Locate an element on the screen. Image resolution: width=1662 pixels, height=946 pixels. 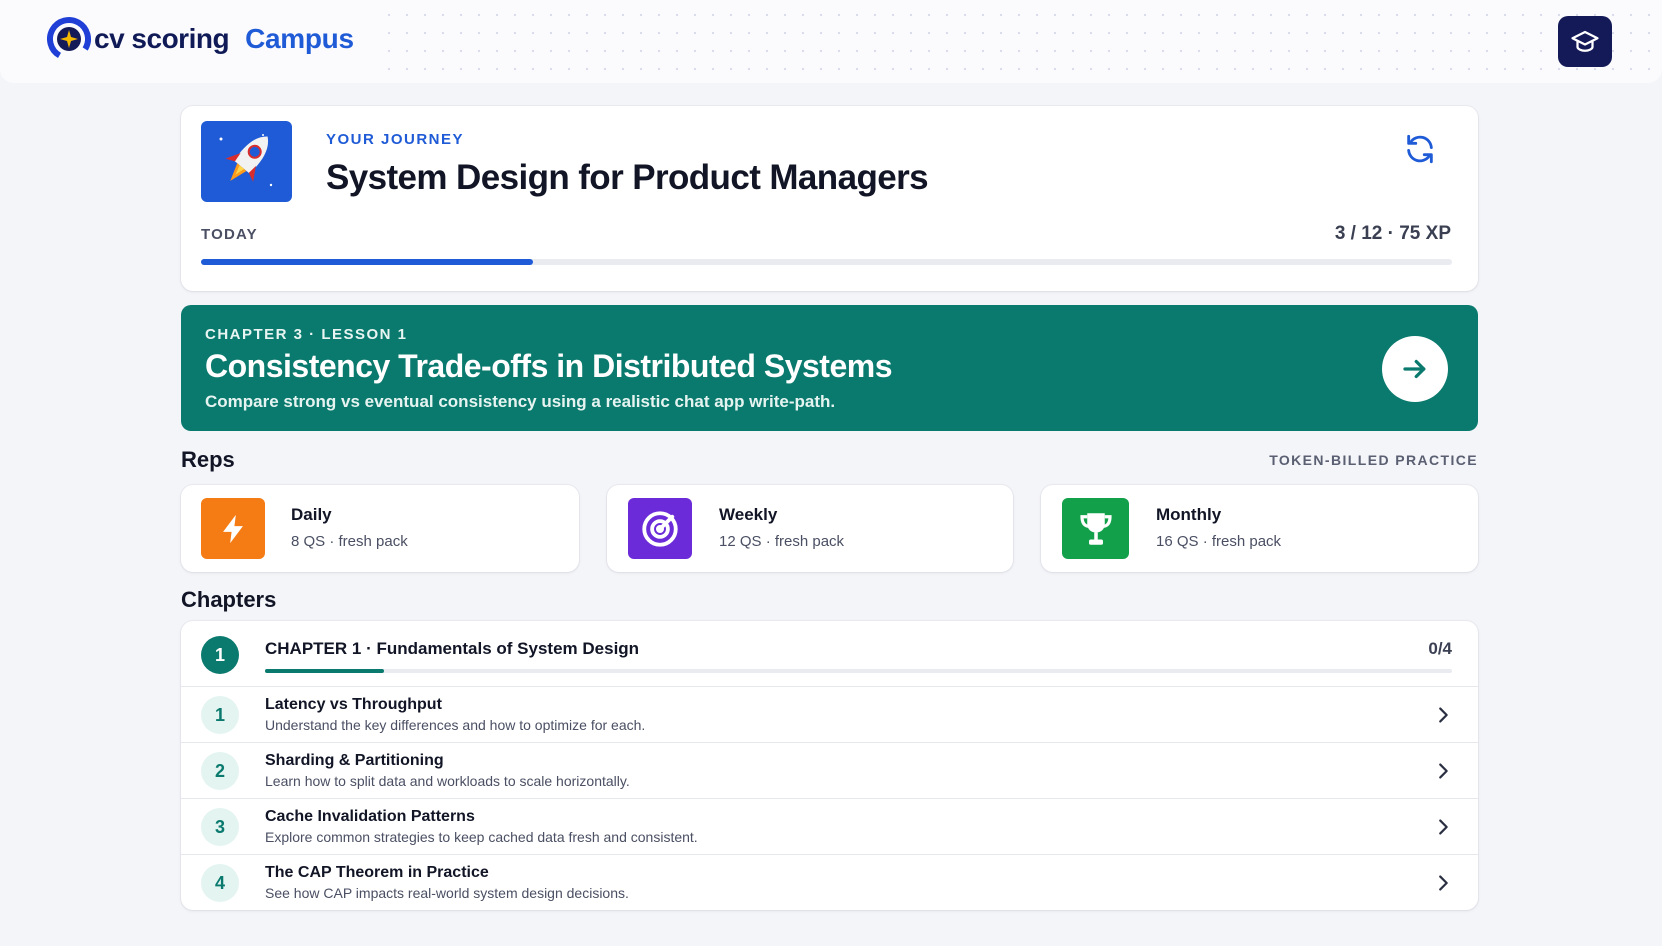
graduation-cap-icon is located at coordinates (1585, 41).